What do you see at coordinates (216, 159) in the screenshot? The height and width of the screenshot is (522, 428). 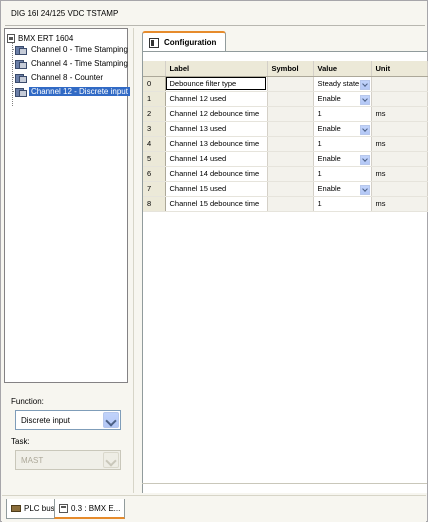 I see `row-label: Channel 14 used` at bounding box center [216, 159].